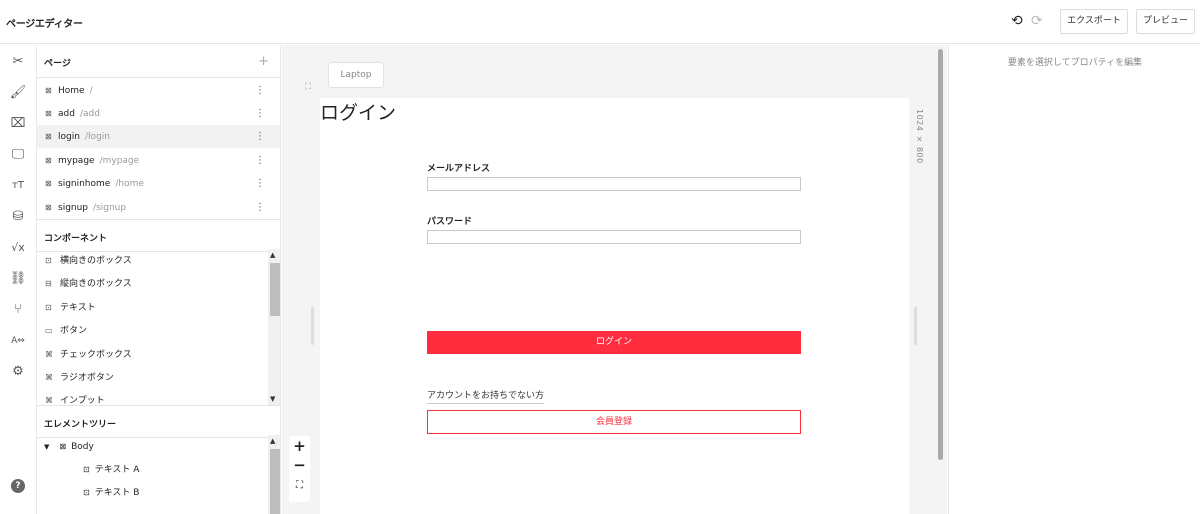 This screenshot has width=1200, height=514. What do you see at coordinates (1165, 21) in the screenshot?
I see `preview-button: プレビュー` at bounding box center [1165, 21].